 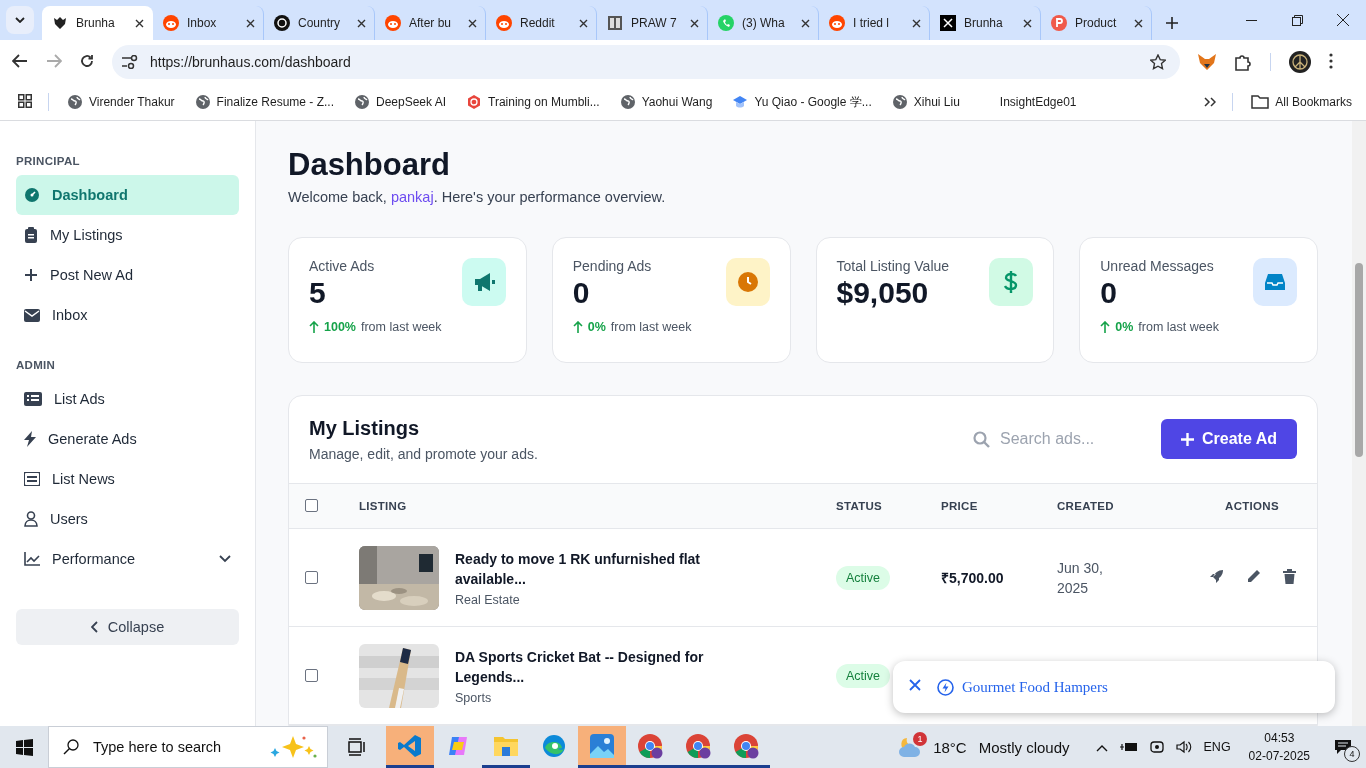 What do you see at coordinates (127, 275) in the screenshot?
I see `nav-item: Post New Ad` at bounding box center [127, 275].